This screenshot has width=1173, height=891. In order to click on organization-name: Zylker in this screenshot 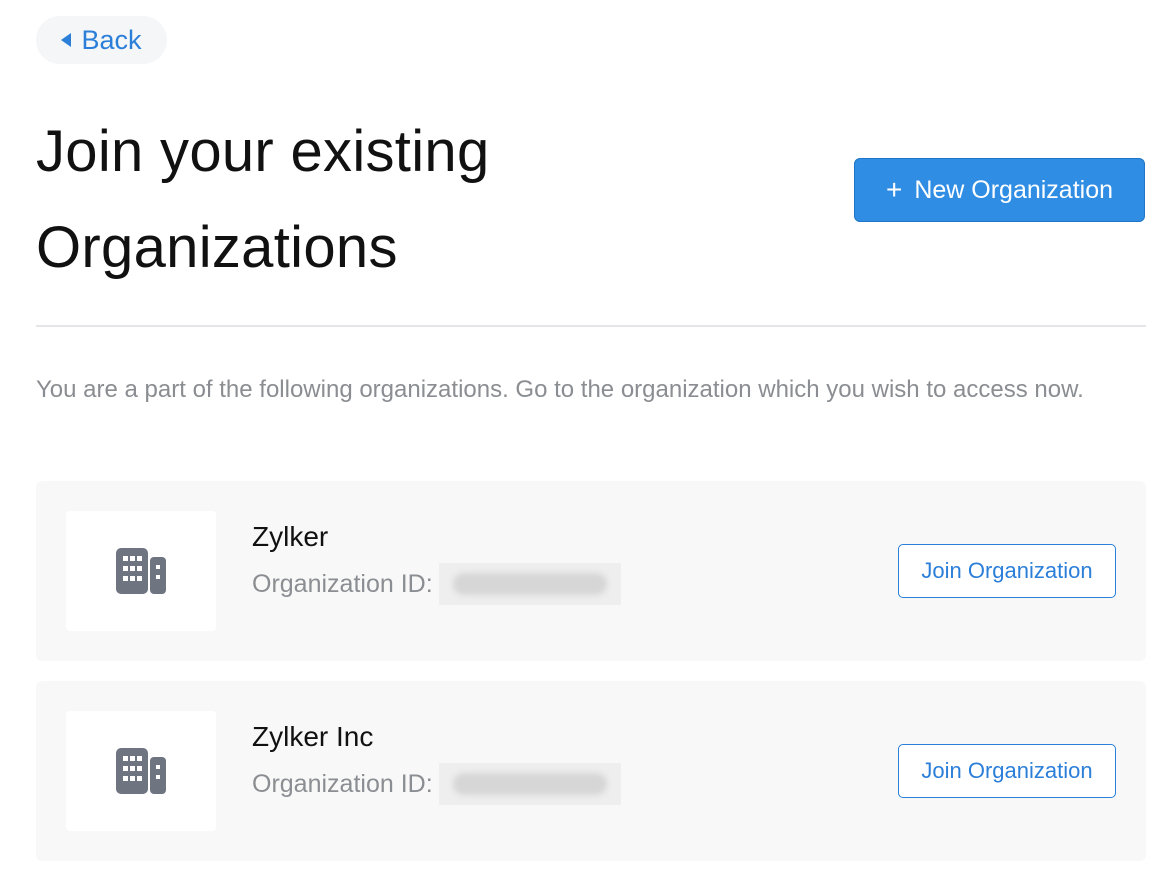, I will do `click(290, 536)`.